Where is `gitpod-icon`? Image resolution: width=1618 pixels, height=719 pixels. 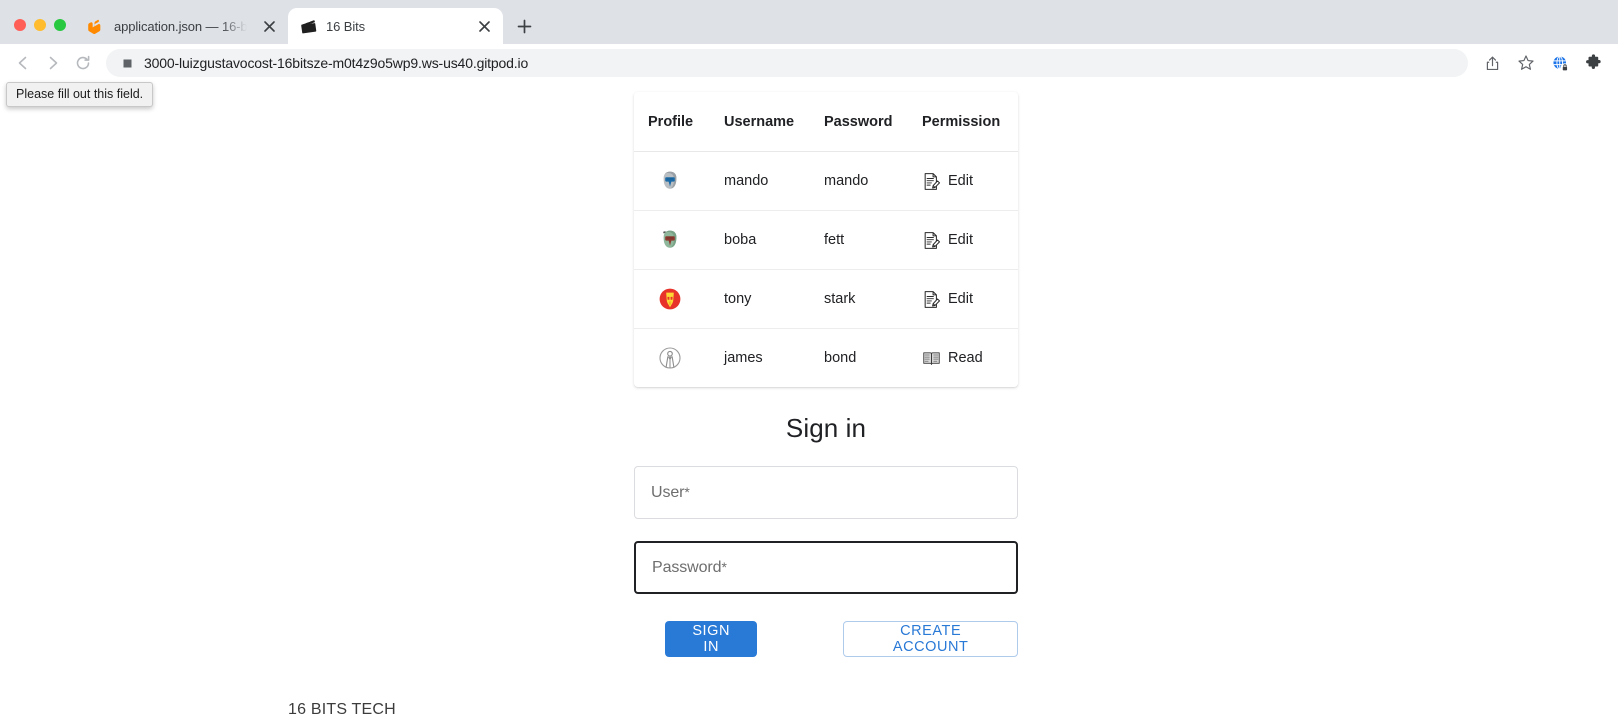 gitpod-icon is located at coordinates (96, 26).